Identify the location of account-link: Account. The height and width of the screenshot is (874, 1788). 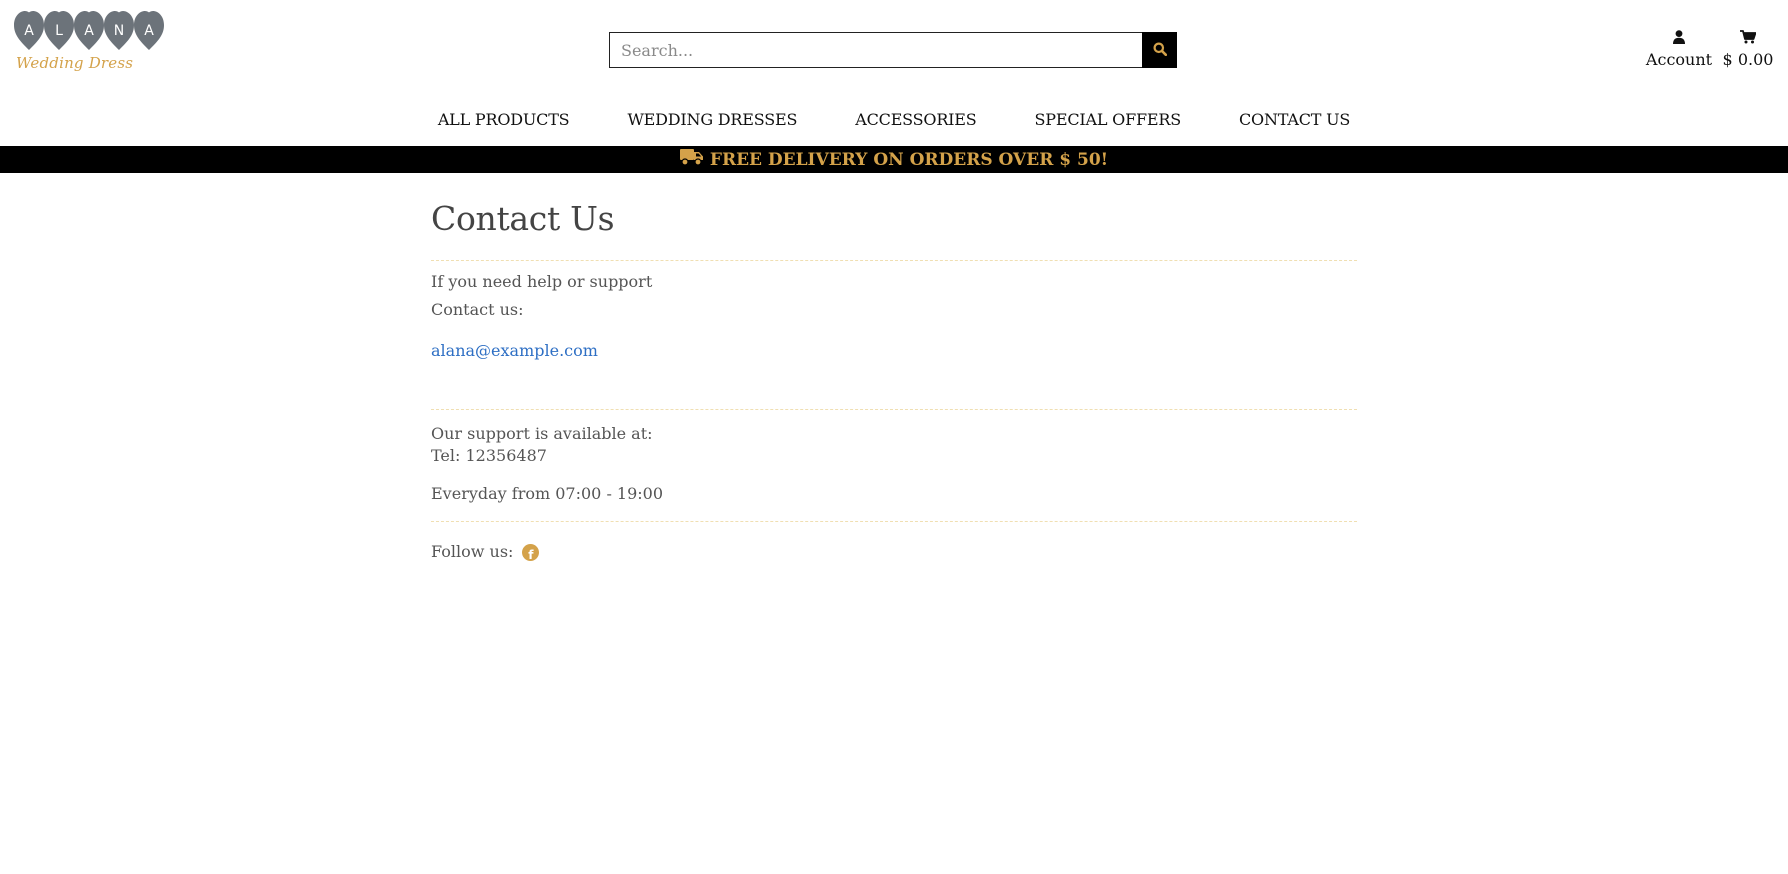
(1679, 49).